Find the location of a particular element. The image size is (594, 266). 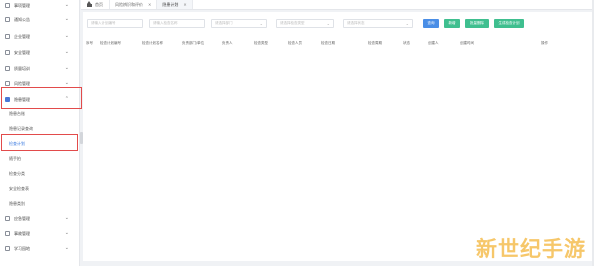

report-icon is located at coordinates (7, 233).